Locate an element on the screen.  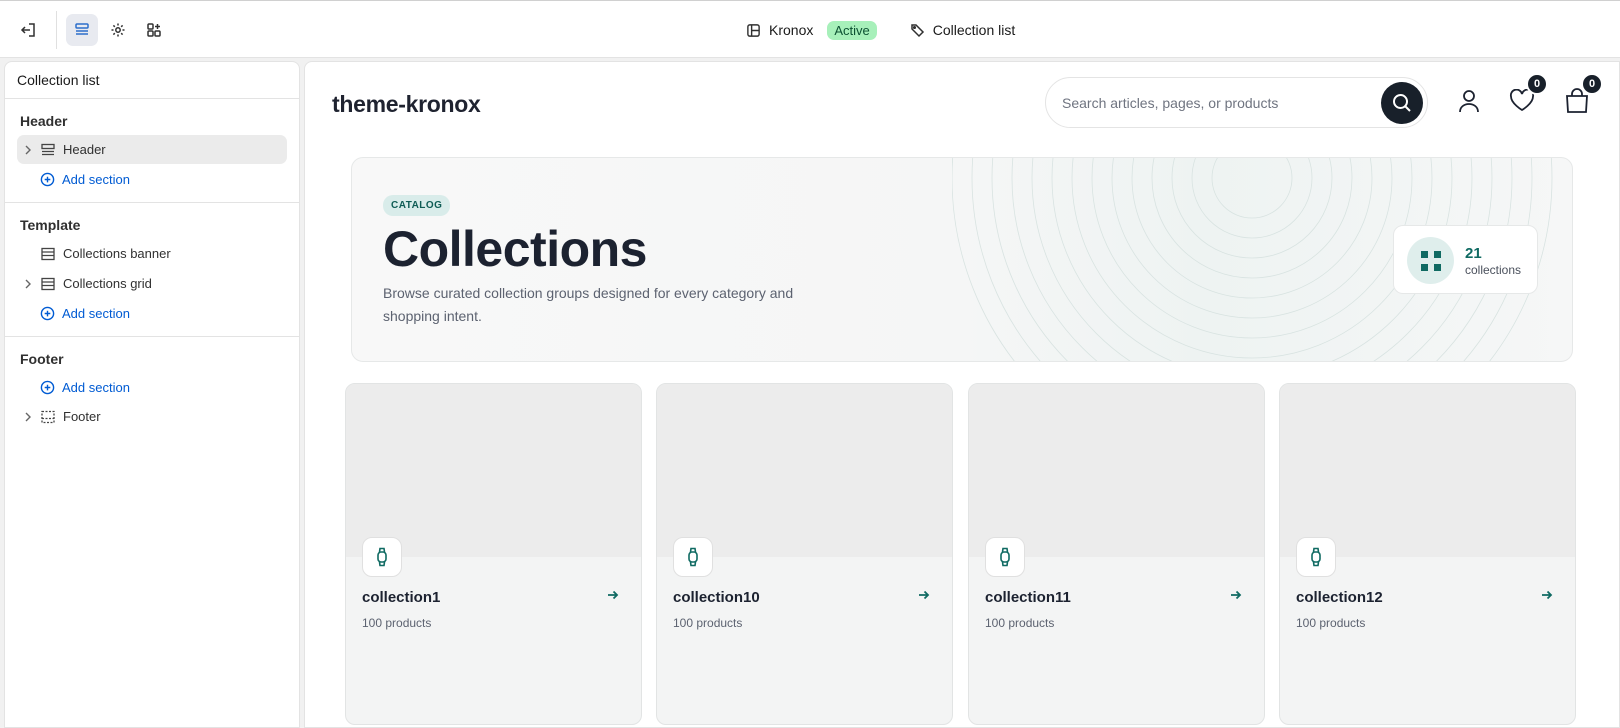
store-selector: Kronox Active is located at coordinates (811, 30).